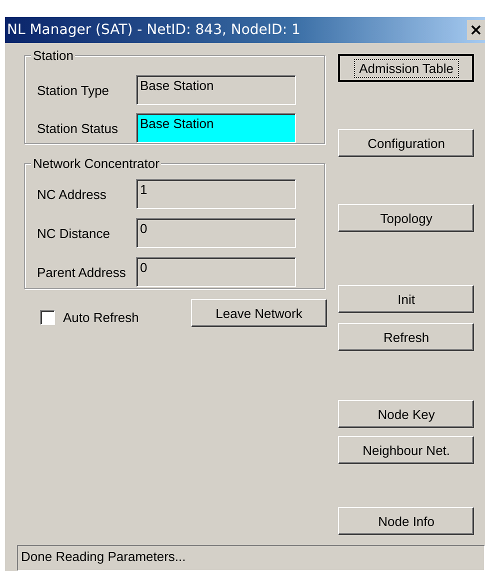 The height and width of the screenshot is (571, 485). What do you see at coordinates (216, 194) in the screenshot?
I see `text-field: 1` at bounding box center [216, 194].